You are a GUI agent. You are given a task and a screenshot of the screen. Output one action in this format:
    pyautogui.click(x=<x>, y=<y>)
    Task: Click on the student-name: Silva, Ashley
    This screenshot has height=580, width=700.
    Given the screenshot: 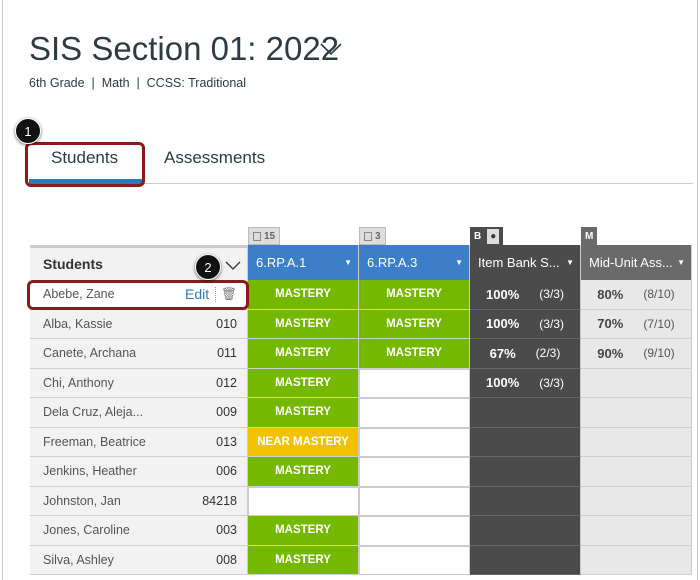 What is the action you would take?
    pyautogui.click(x=78, y=559)
    